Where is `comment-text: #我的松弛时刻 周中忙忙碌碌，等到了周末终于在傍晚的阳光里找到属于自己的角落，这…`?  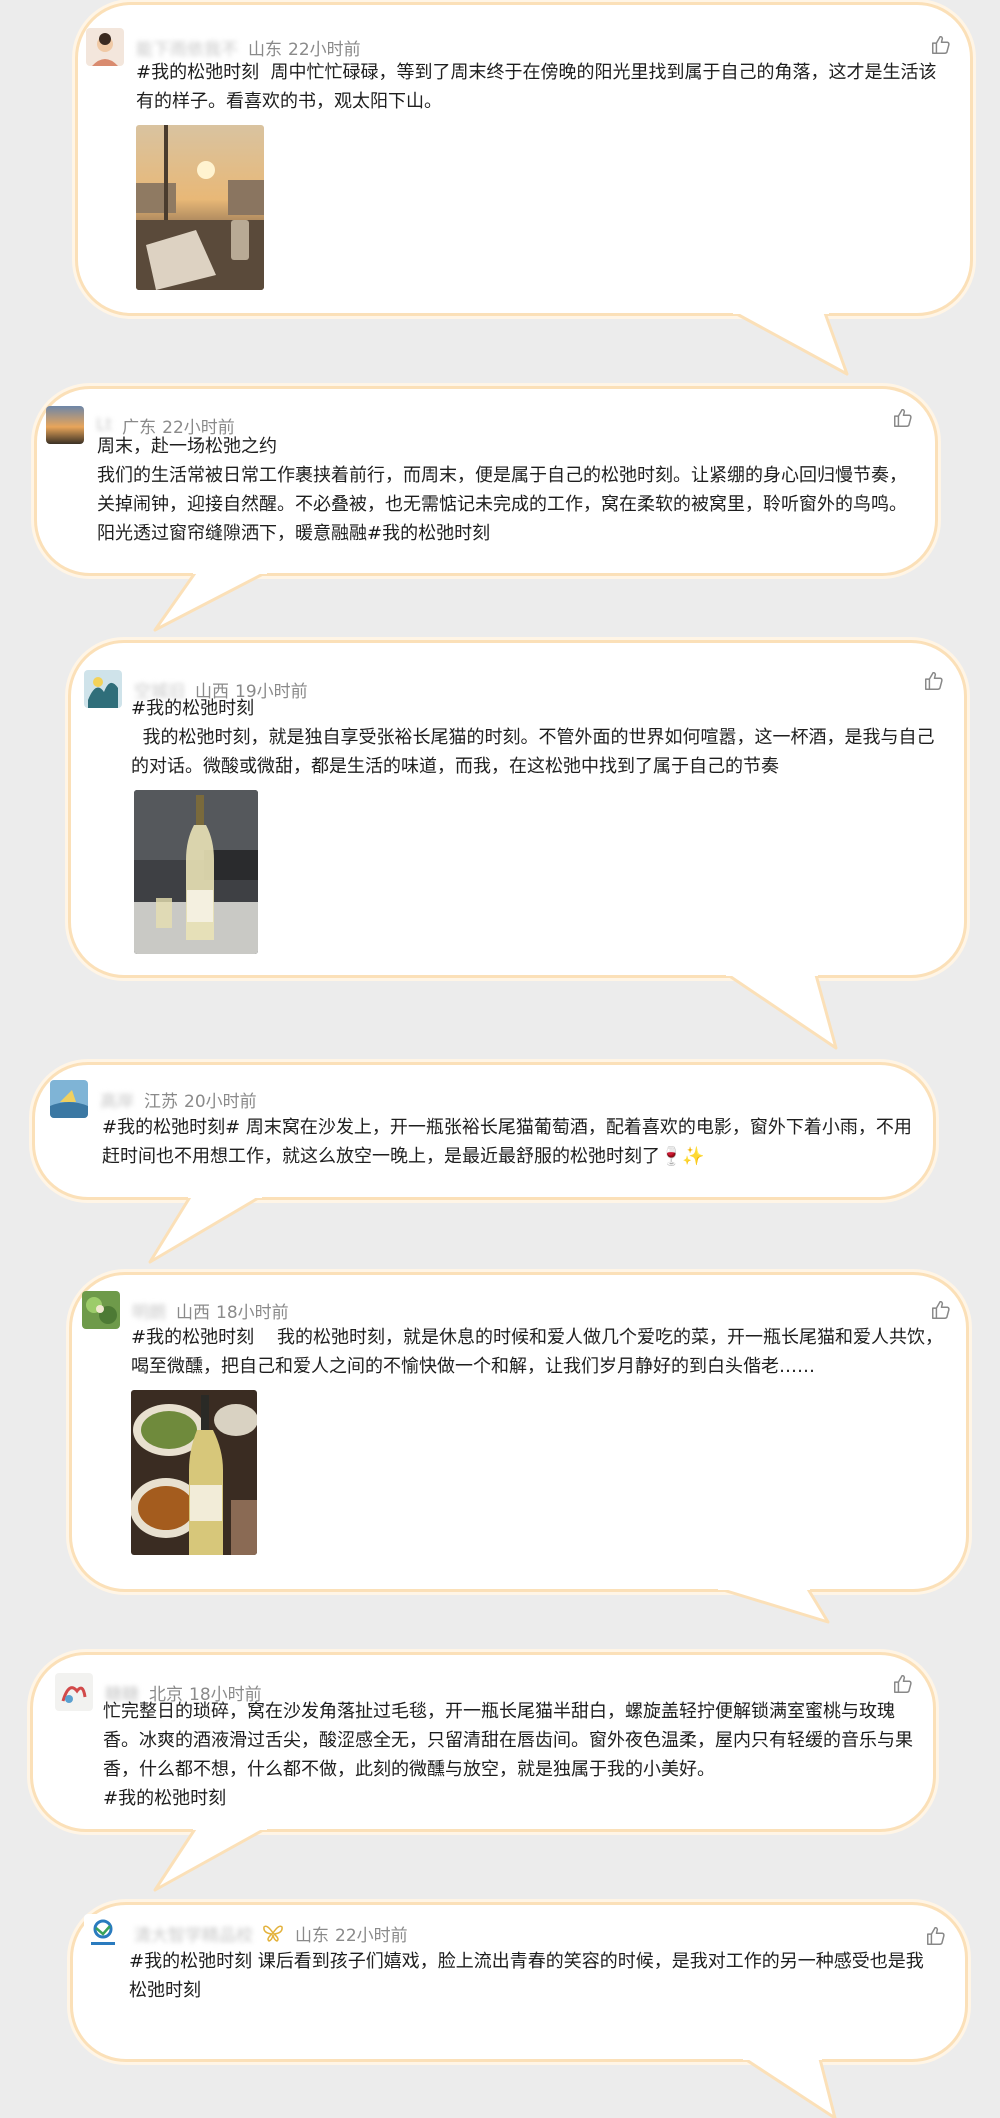
comment-text: #我的松弛时刻 周中忙忙碌碌，等到了周末终于在傍晚的阳光里找到属于自己的角落，这… is located at coordinates (536, 87).